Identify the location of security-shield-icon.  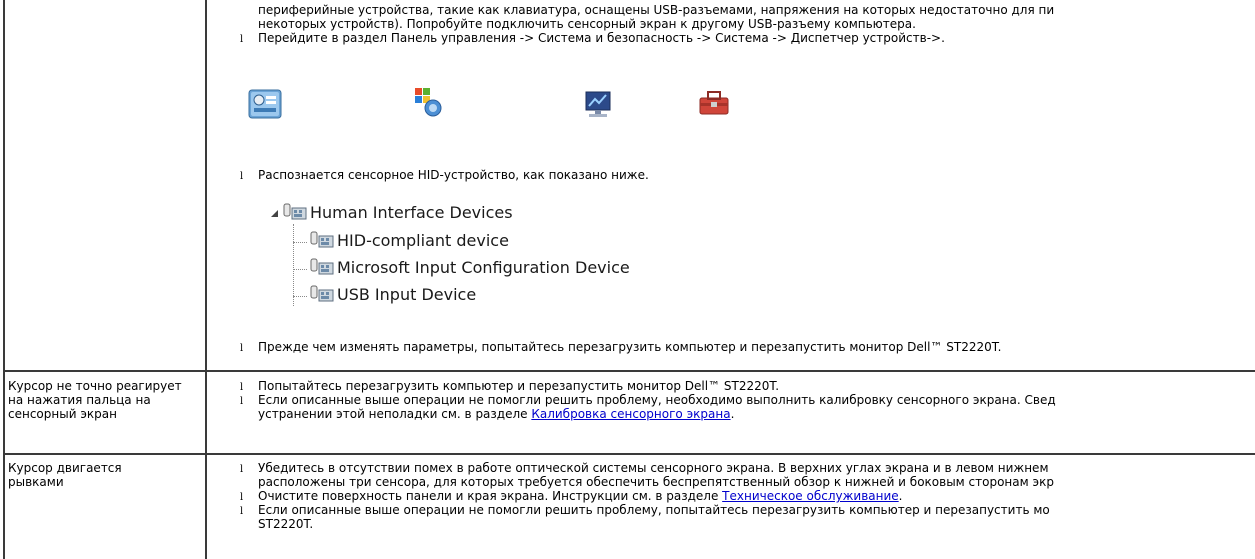
(428, 102).